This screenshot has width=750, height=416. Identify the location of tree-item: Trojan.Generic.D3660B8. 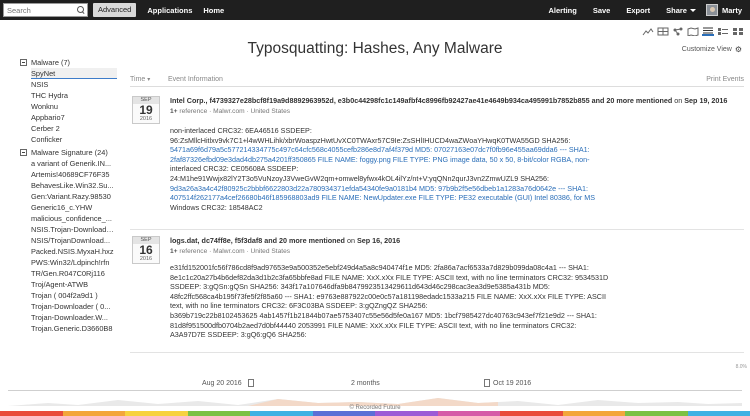
(74, 328).